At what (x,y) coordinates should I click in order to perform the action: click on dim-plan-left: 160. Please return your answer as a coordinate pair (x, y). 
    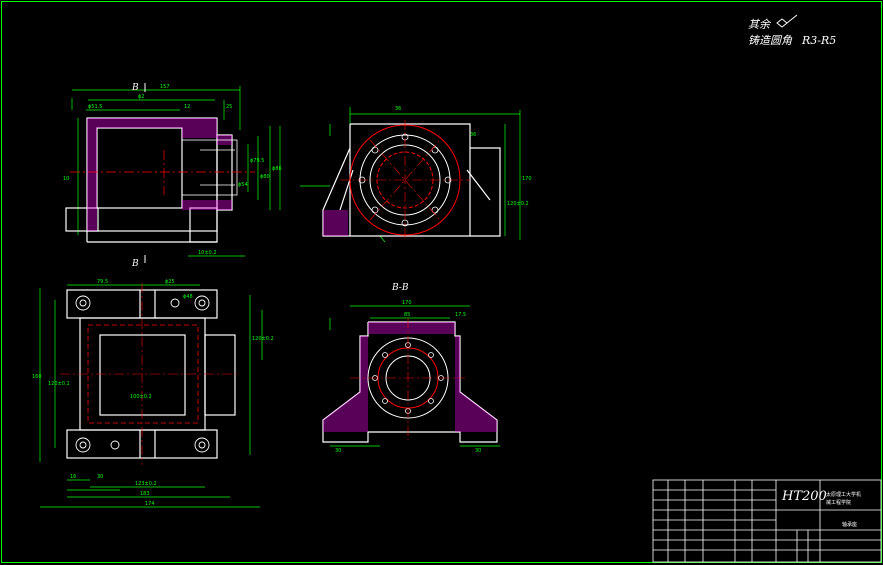
    Looking at the image, I should click on (37, 377).